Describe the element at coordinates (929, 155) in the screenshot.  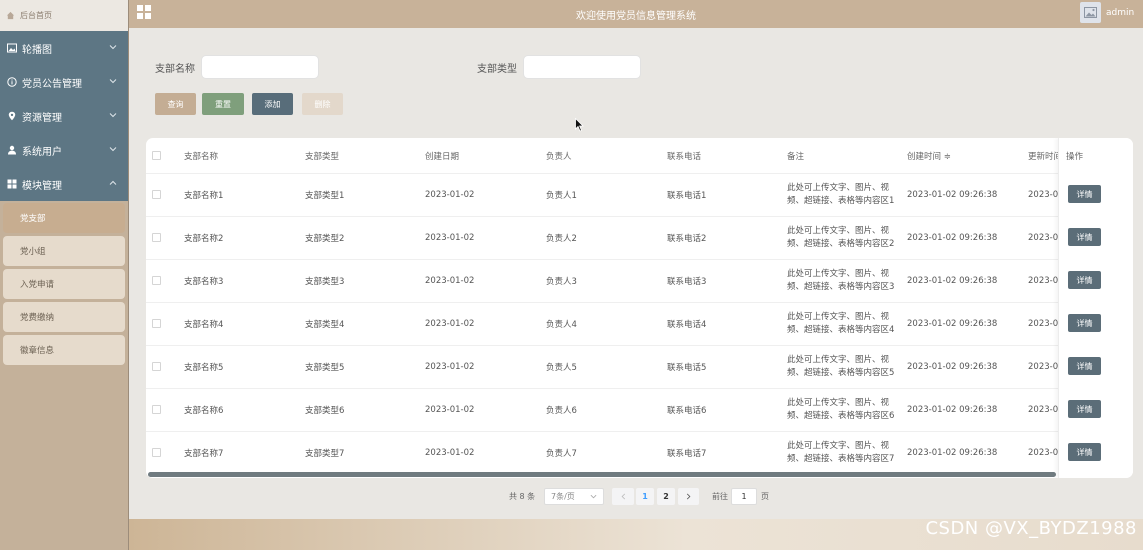
I see `column-header-sortable: 创建时间 ≑` at that location.